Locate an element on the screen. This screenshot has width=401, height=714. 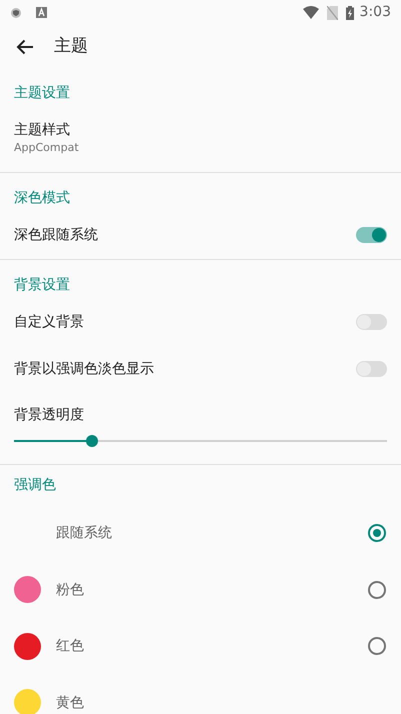
color-name: 黄色 is located at coordinates (70, 703).